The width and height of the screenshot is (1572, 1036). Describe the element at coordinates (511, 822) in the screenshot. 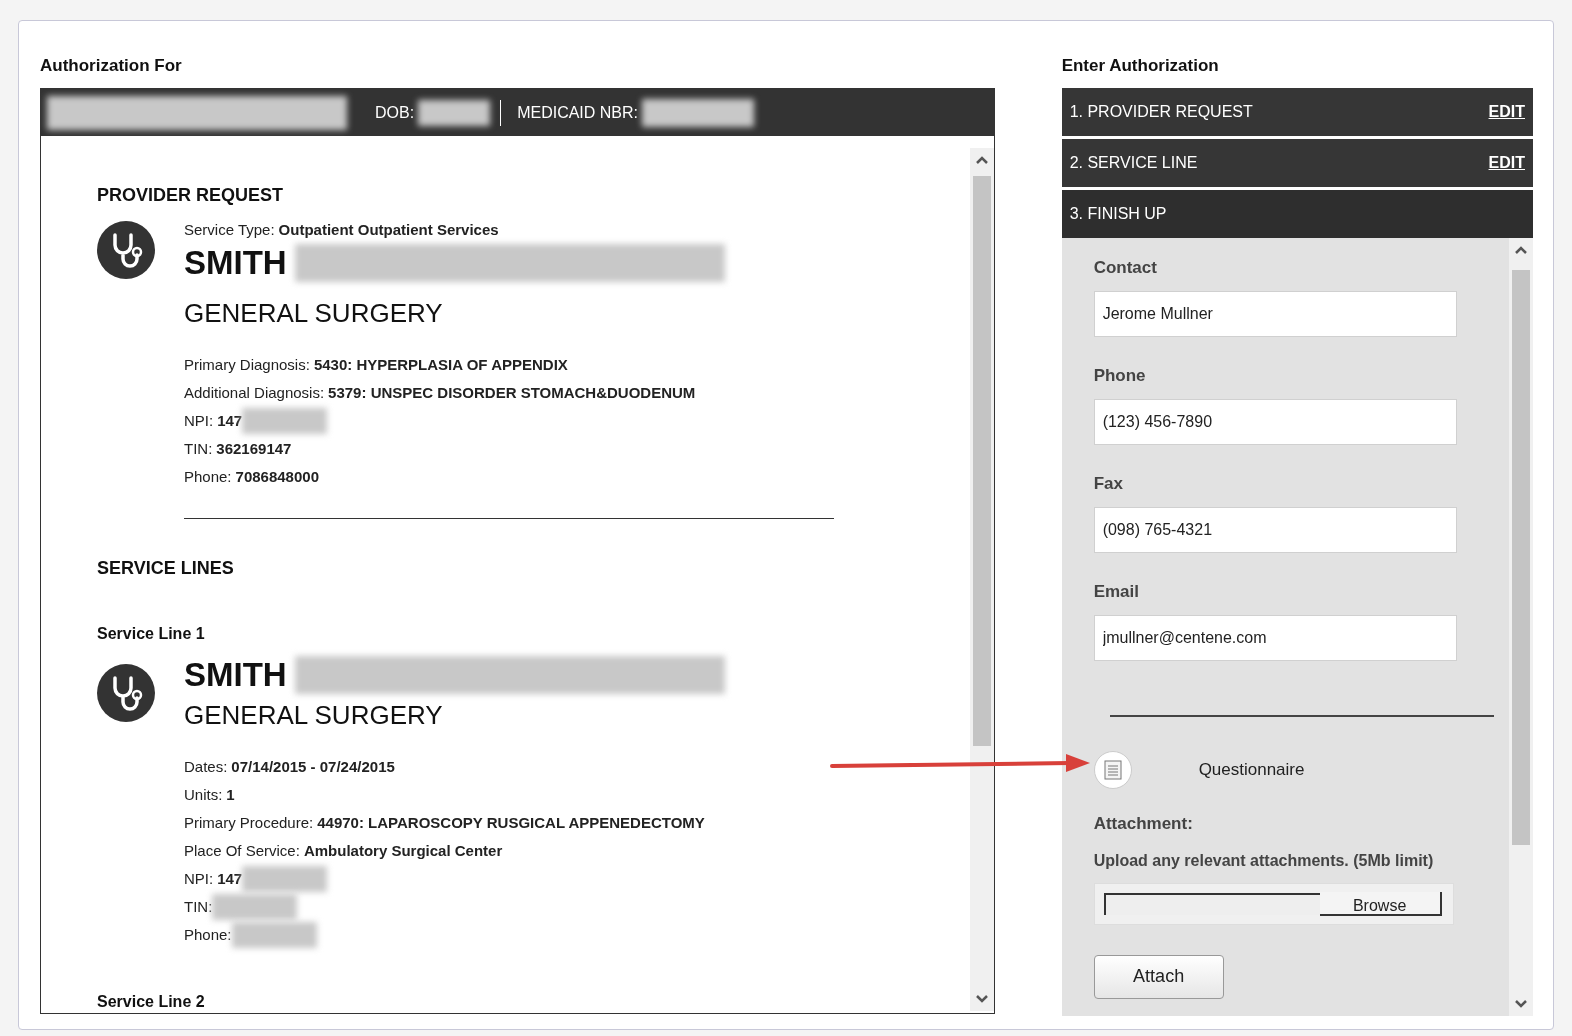

I see `field-value: 44970: LAPAROSCOPY RUSGICAL APPENEDECTOMY` at that location.